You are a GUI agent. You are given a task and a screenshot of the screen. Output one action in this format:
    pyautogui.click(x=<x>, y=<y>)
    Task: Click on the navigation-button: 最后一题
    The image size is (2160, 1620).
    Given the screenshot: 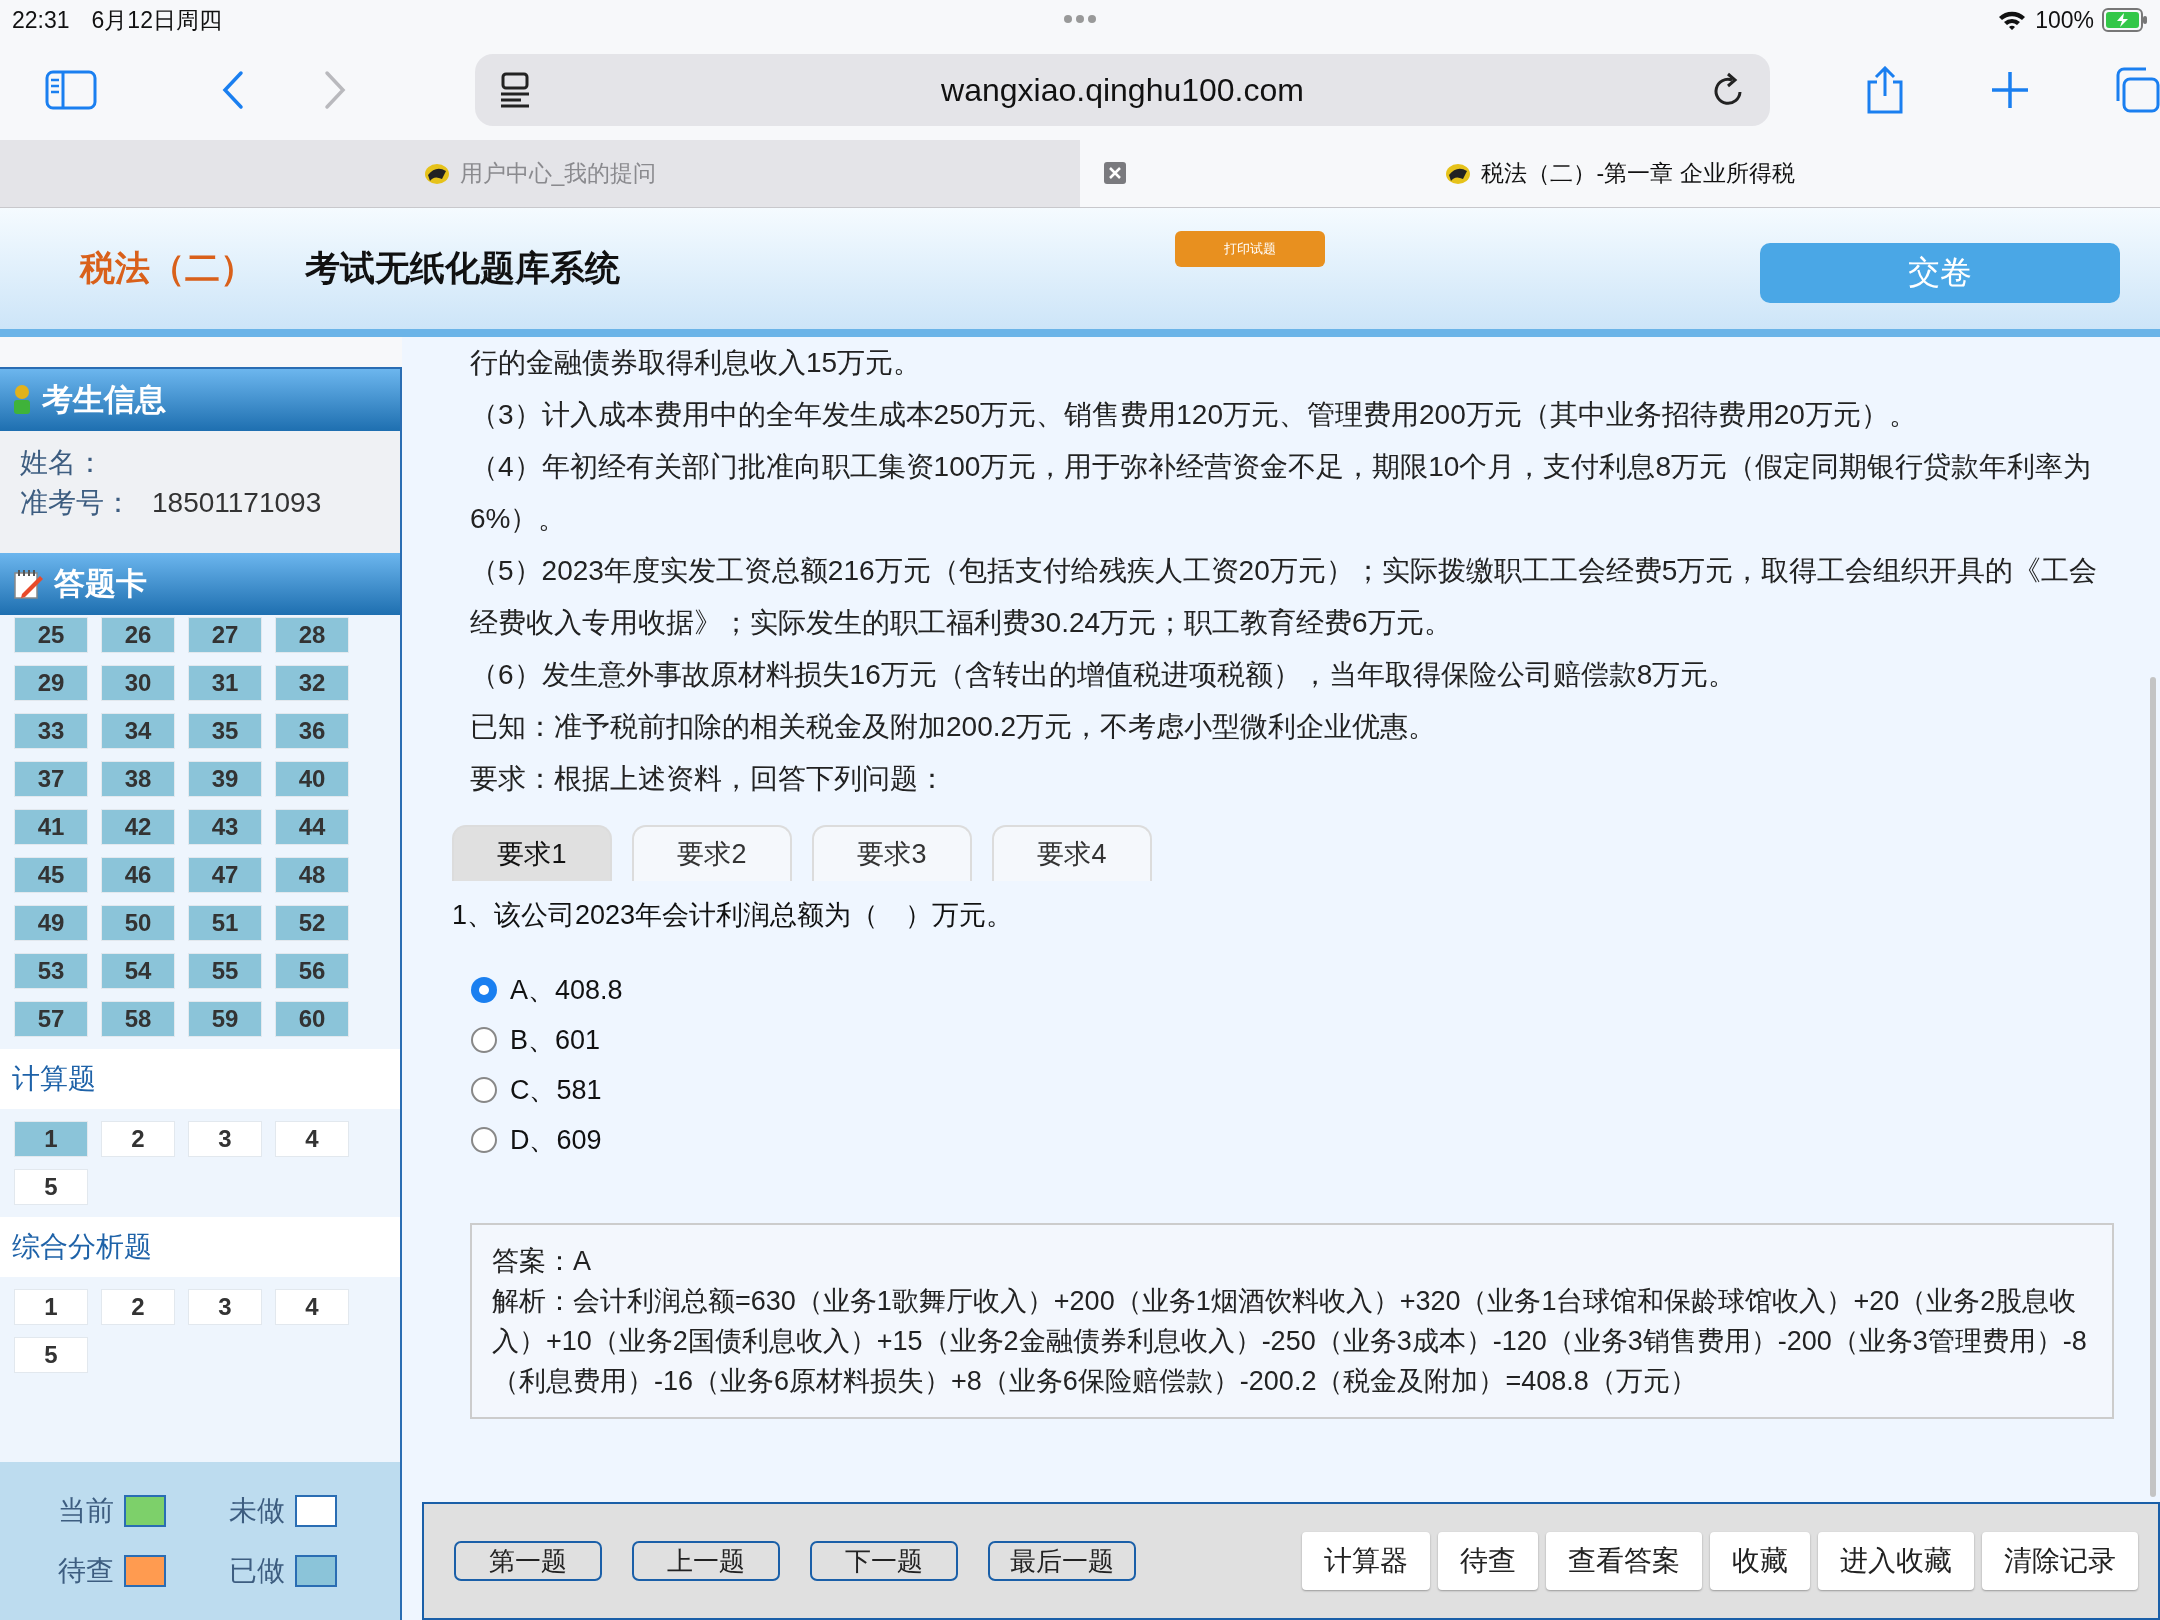 What is the action you would take?
    pyautogui.click(x=1062, y=1561)
    